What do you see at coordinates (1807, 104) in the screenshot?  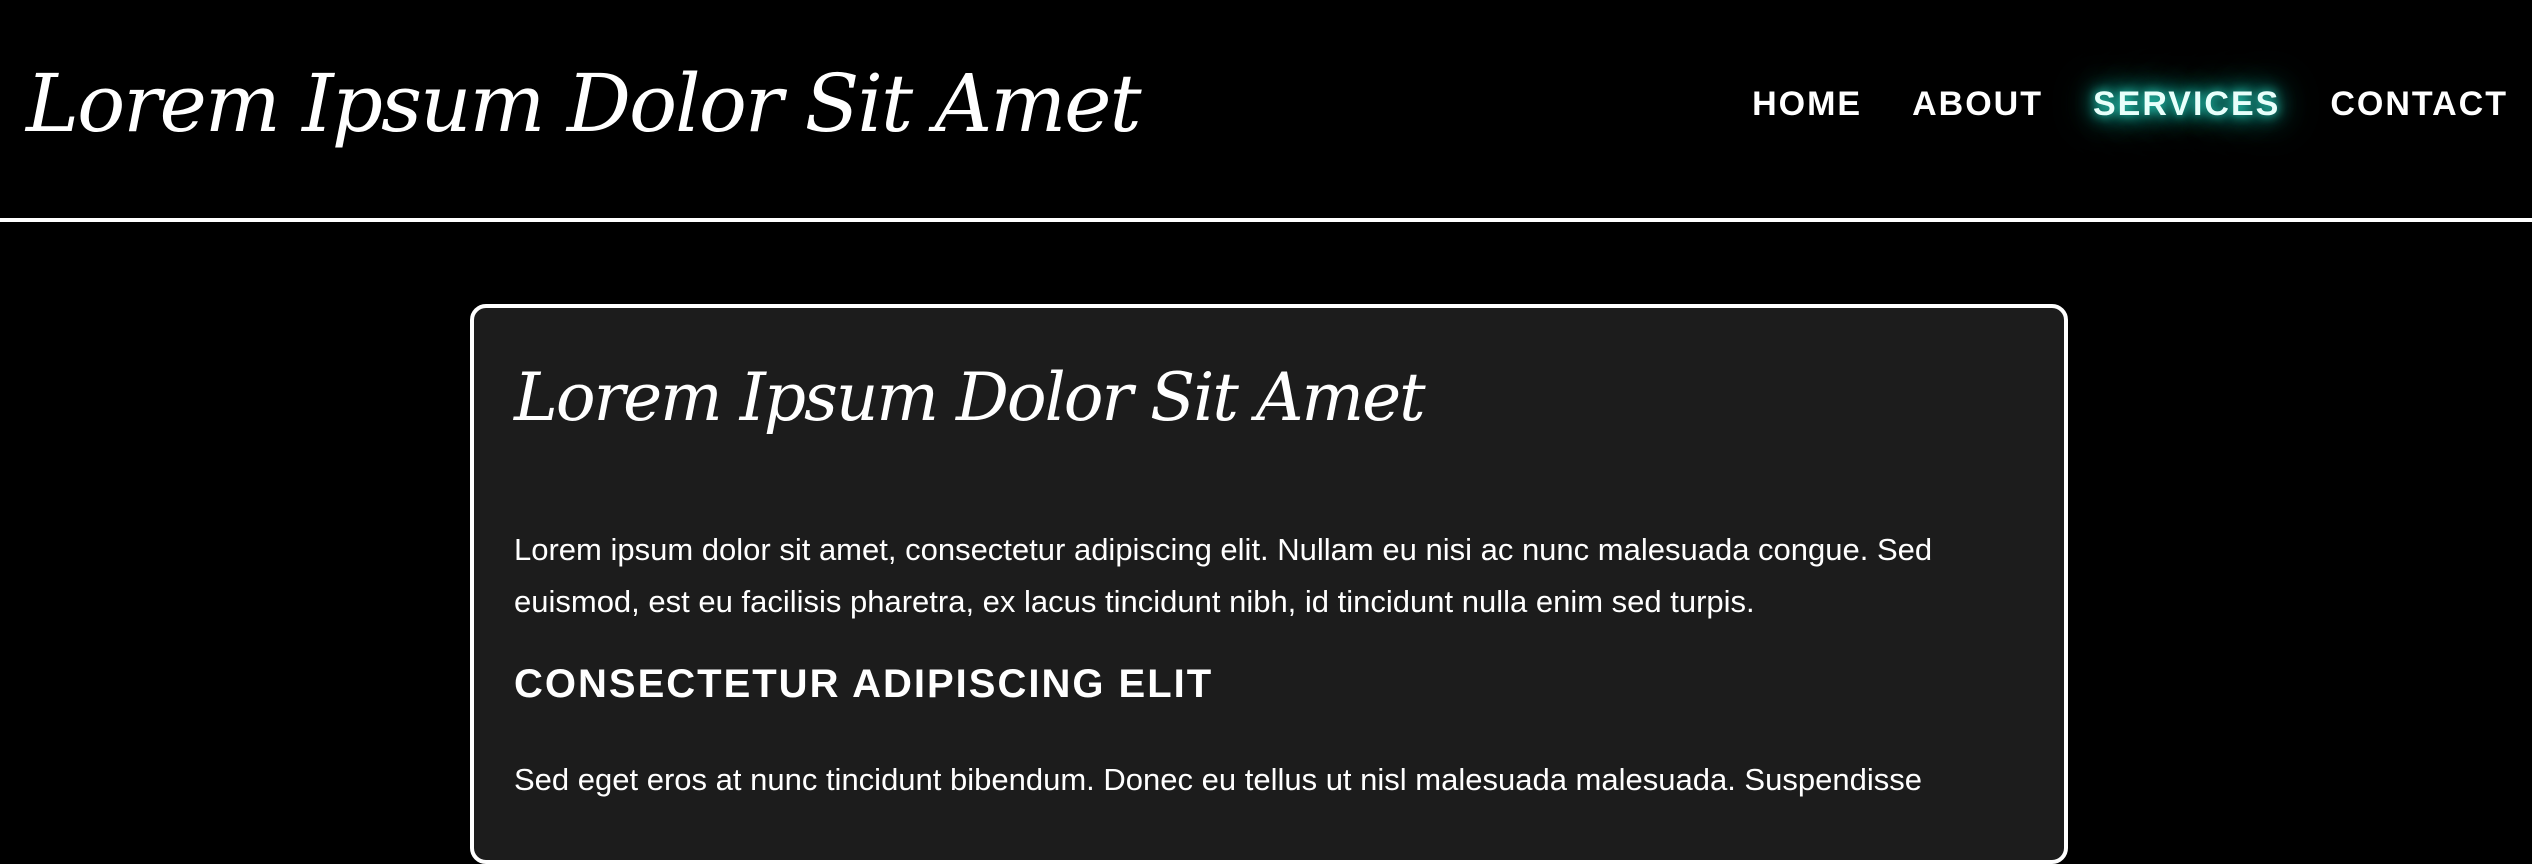 I see `nav-link-home: HOME` at bounding box center [1807, 104].